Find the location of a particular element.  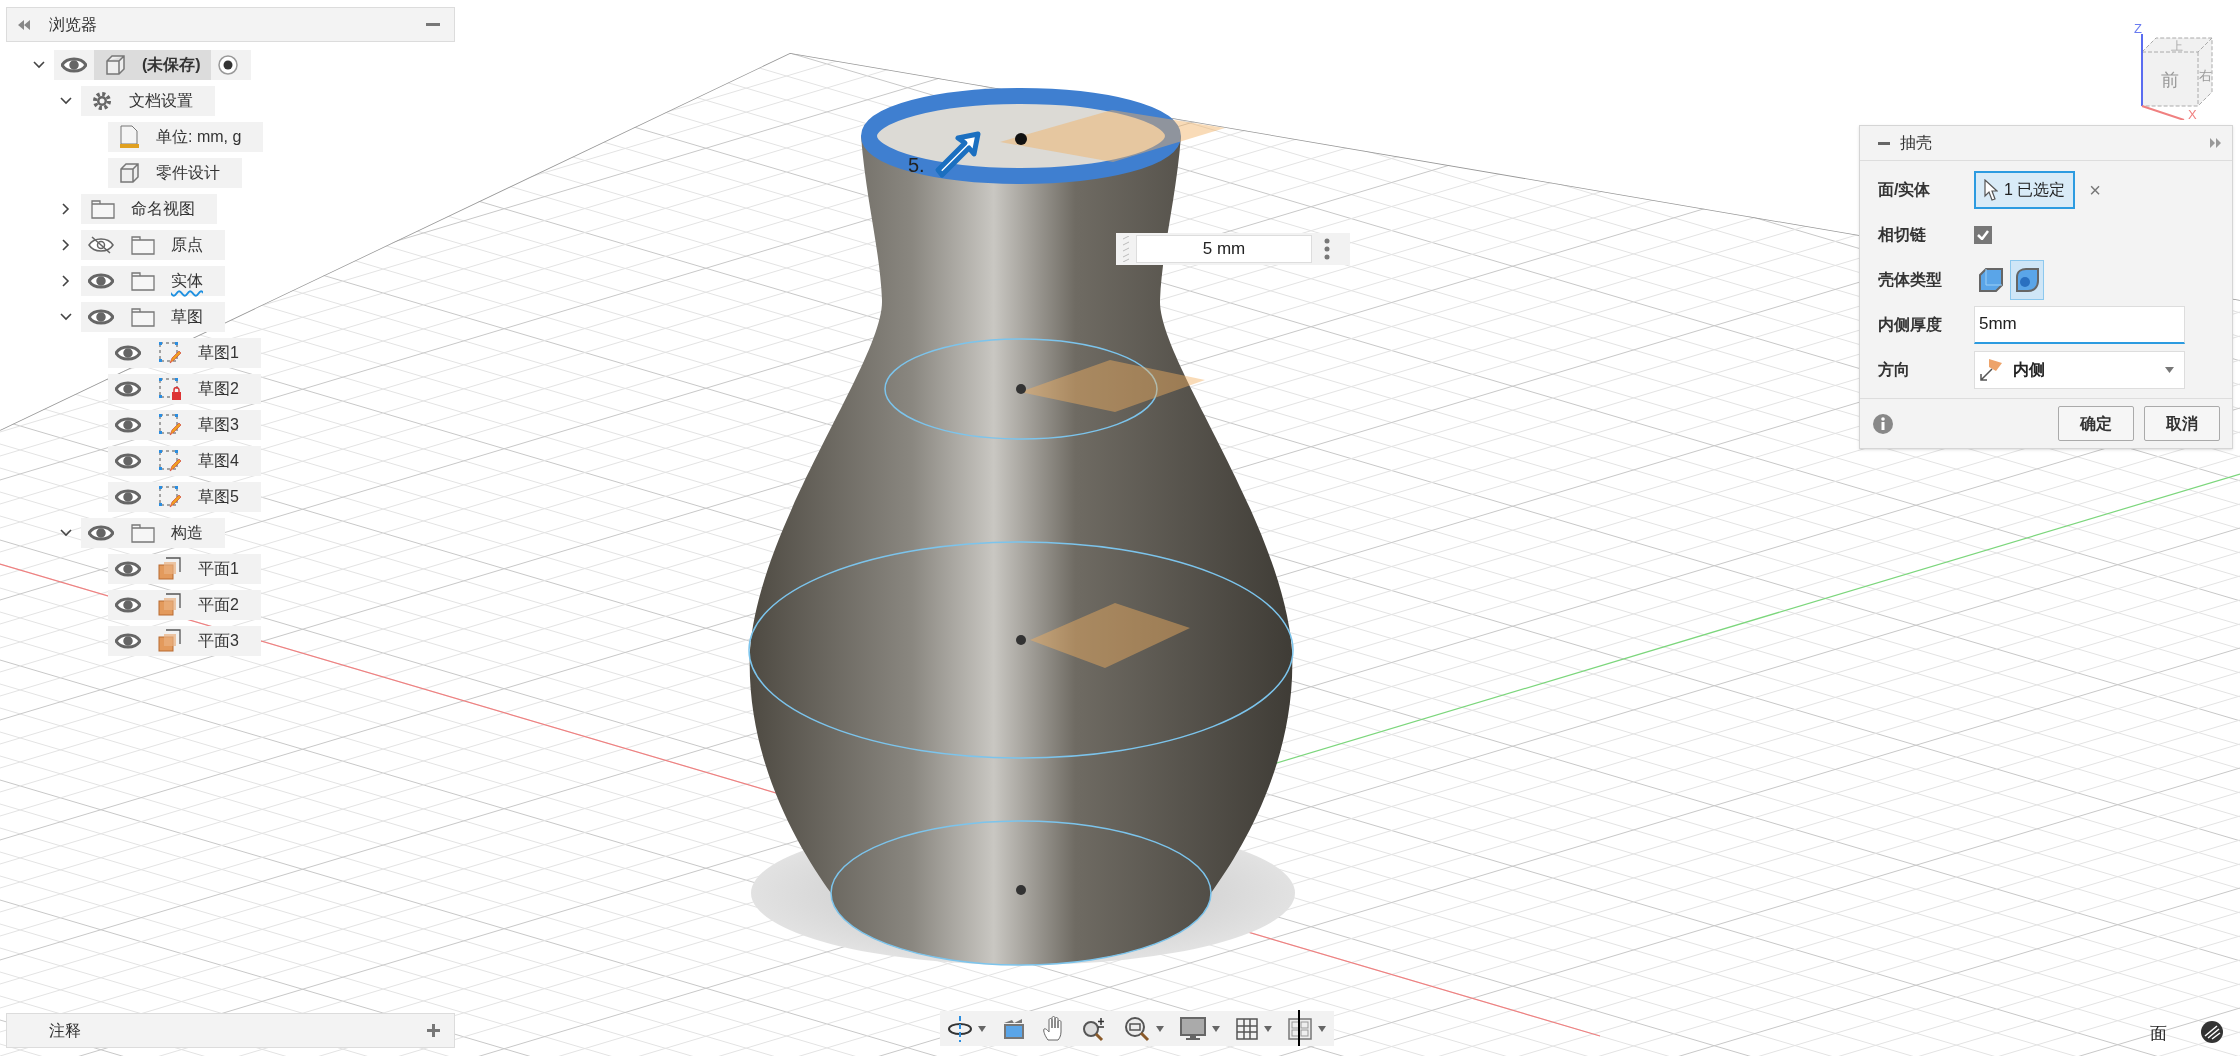

field-label: 壳体类型 is located at coordinates (1910, 279).